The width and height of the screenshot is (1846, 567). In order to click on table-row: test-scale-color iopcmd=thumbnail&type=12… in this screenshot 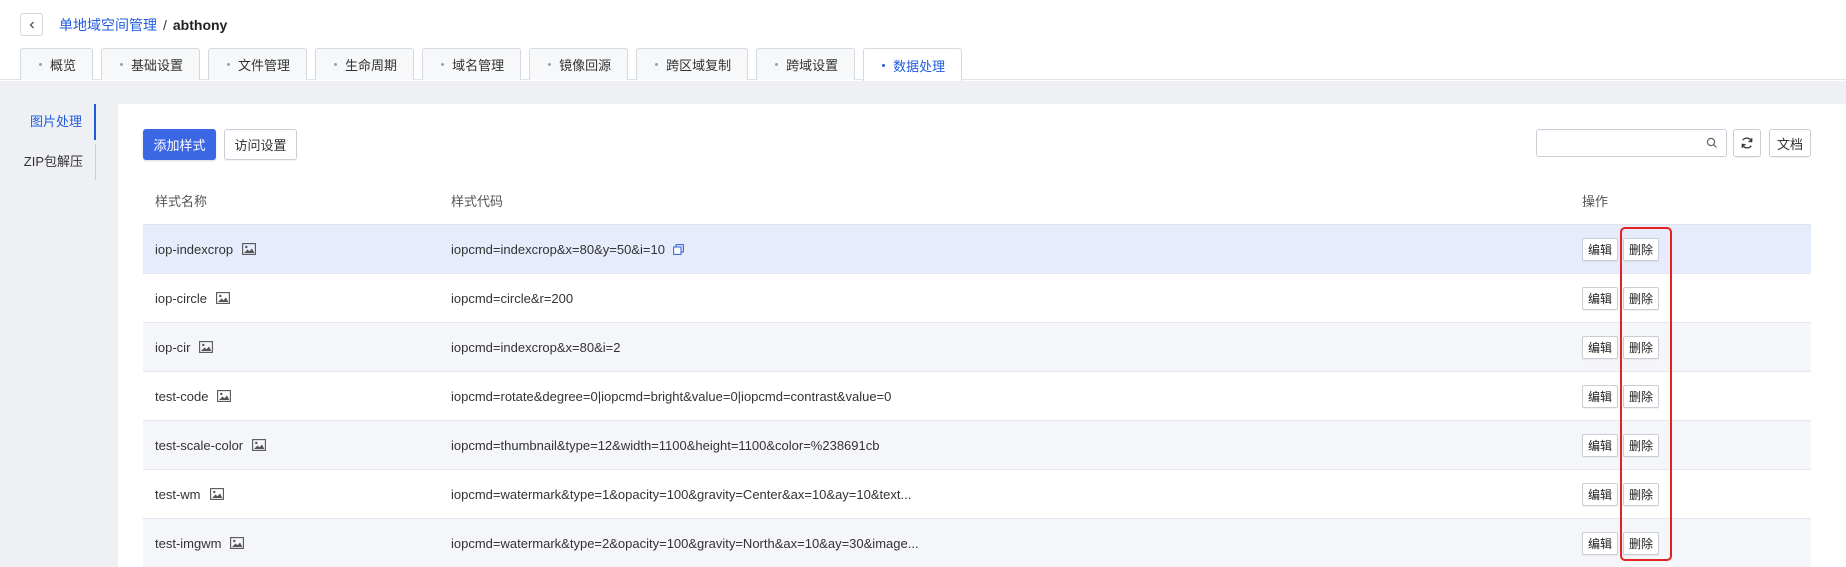, I will do `click(977, 445)`.